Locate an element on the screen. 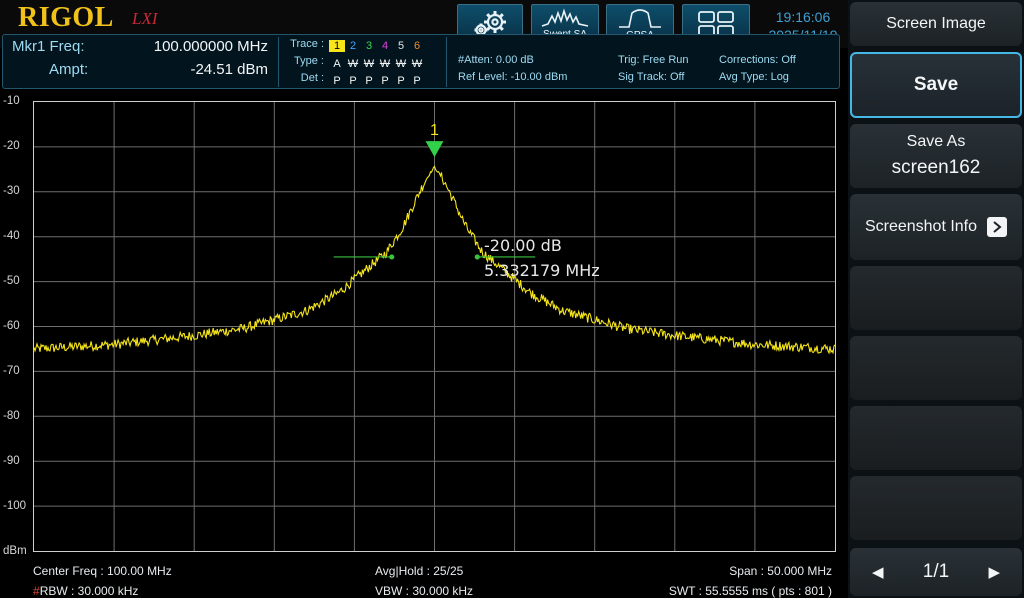  marker-ampt-label: Ampt: is located at coordinates (69, 69).